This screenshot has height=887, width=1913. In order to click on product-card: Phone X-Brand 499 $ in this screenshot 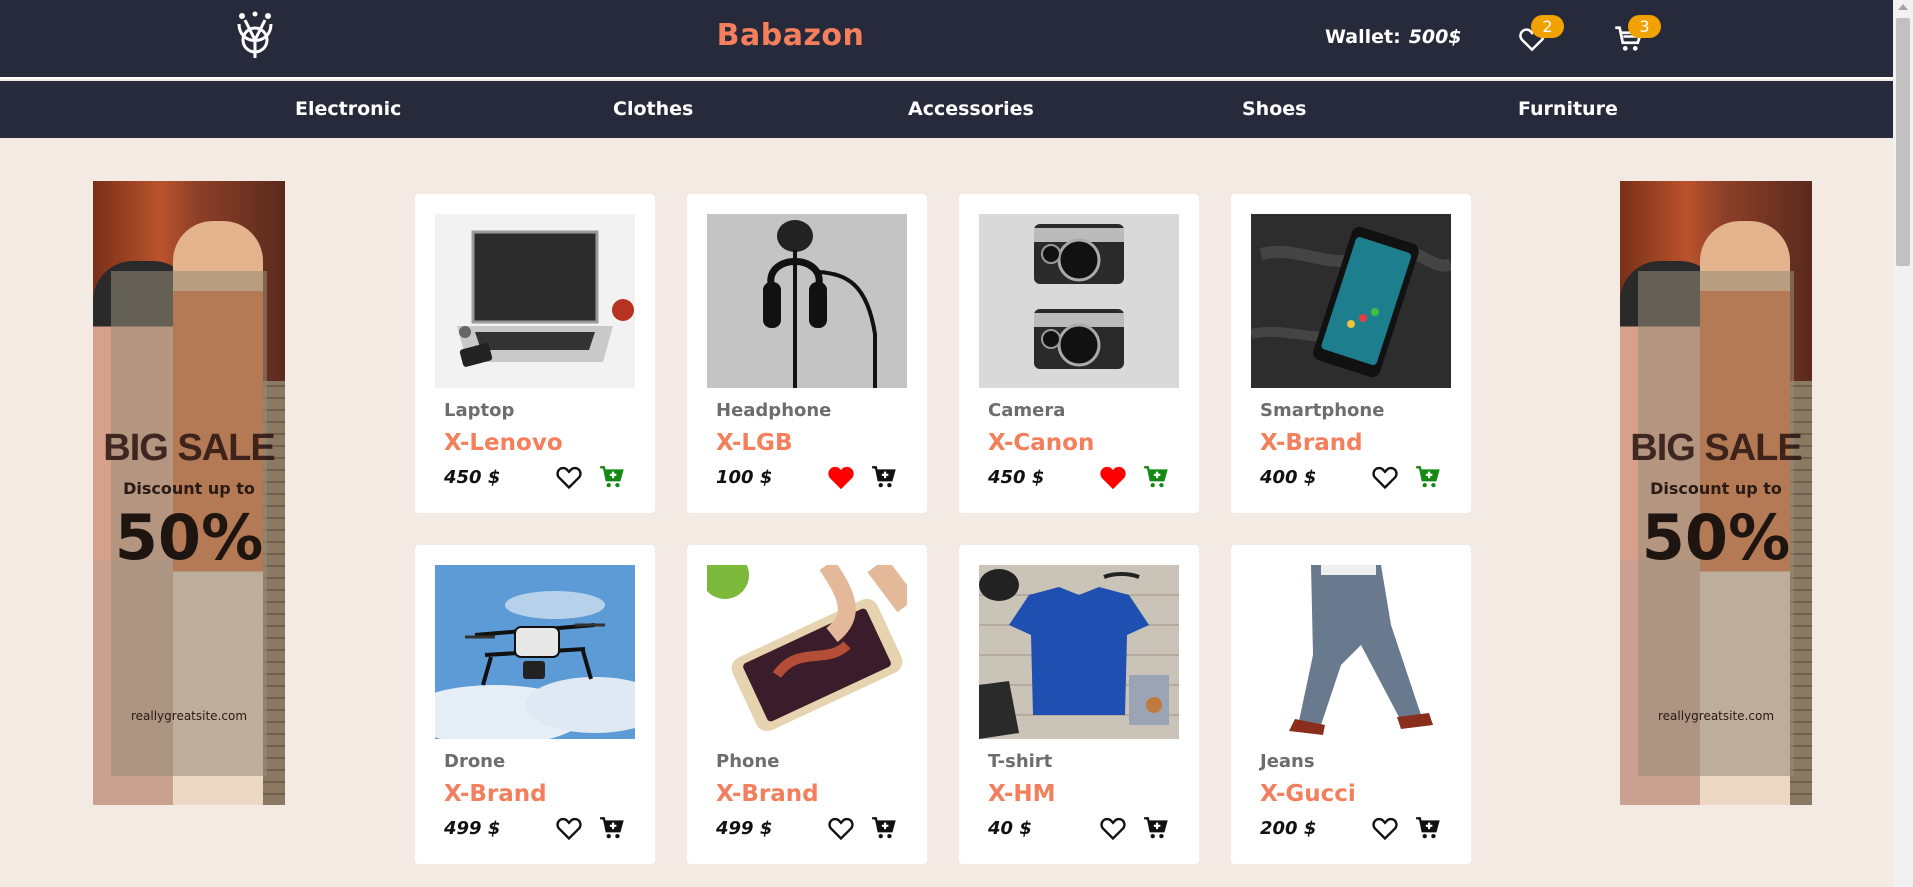, I will do `click(807, 704)`.